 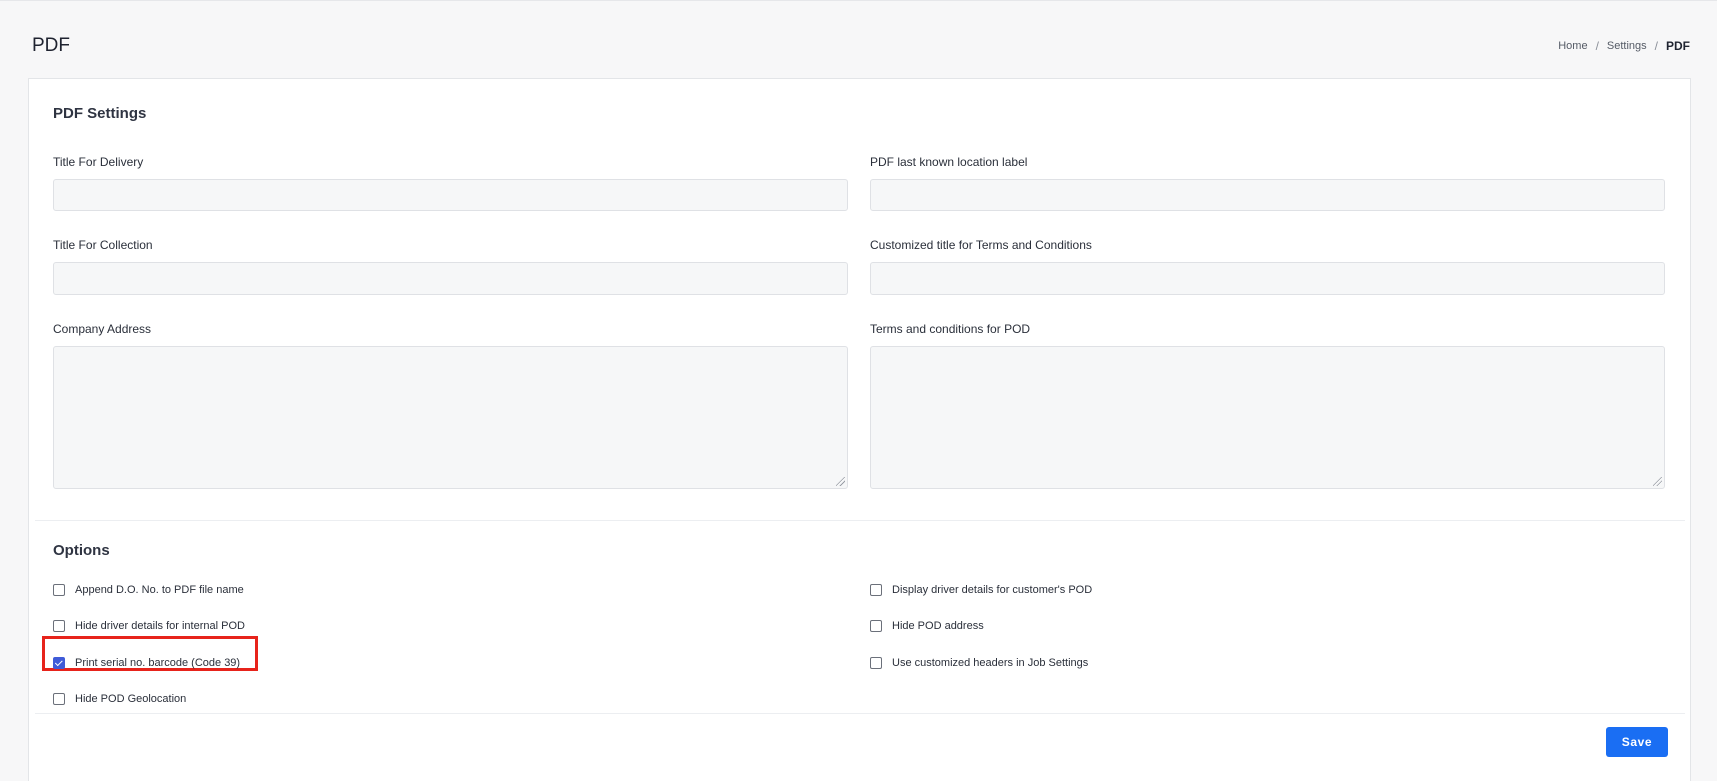 What do you see at coordinates (59, 663) in the screenshot?
I see `checkbox-checked` at bounding box center [59, 663].